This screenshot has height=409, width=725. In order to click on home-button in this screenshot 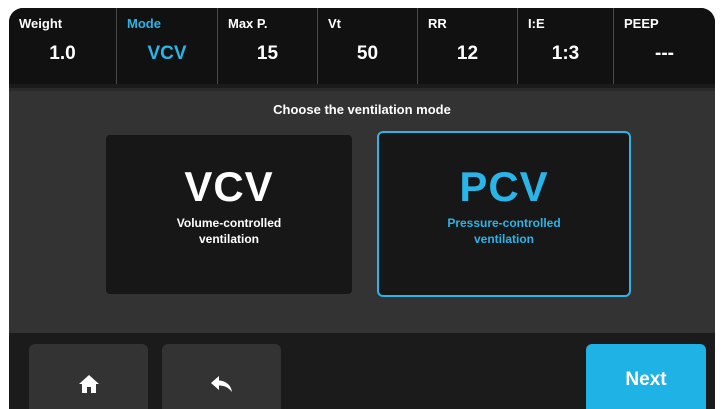, I will do `click(88, 376)`.